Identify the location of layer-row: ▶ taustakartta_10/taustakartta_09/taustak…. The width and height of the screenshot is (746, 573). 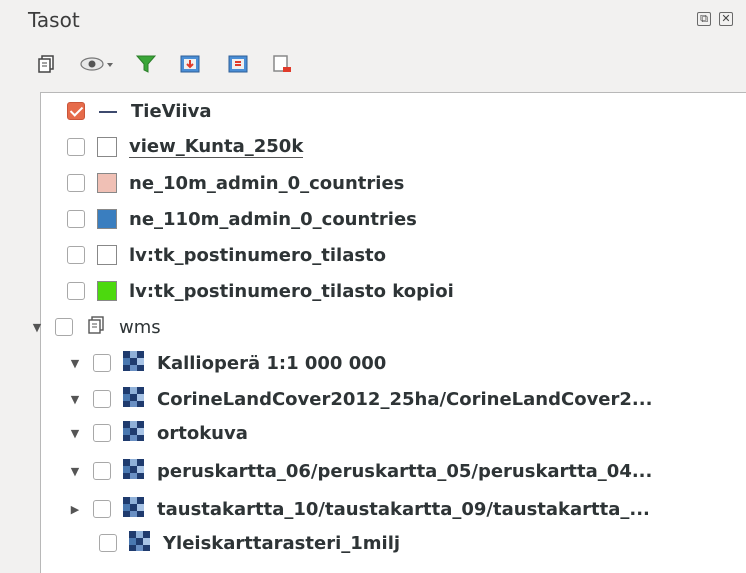
(359, 509).